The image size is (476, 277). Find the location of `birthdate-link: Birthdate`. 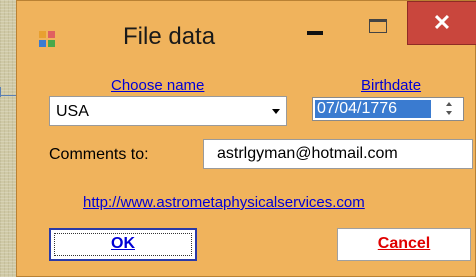

birthdate-link: Birthdate is located at coordinates (391, 85).